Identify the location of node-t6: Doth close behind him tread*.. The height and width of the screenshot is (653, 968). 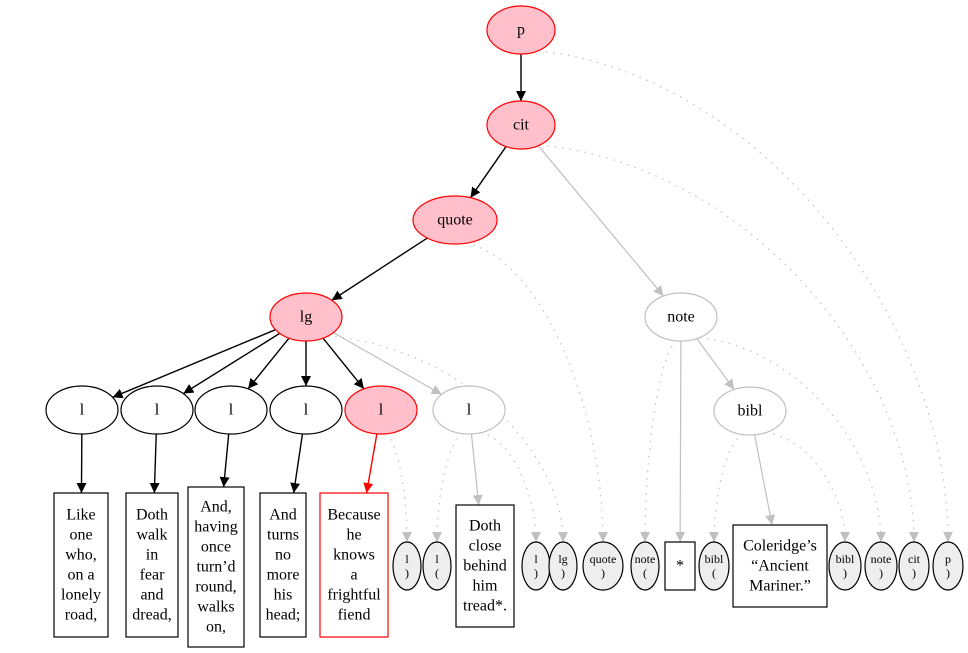
(485, 566).